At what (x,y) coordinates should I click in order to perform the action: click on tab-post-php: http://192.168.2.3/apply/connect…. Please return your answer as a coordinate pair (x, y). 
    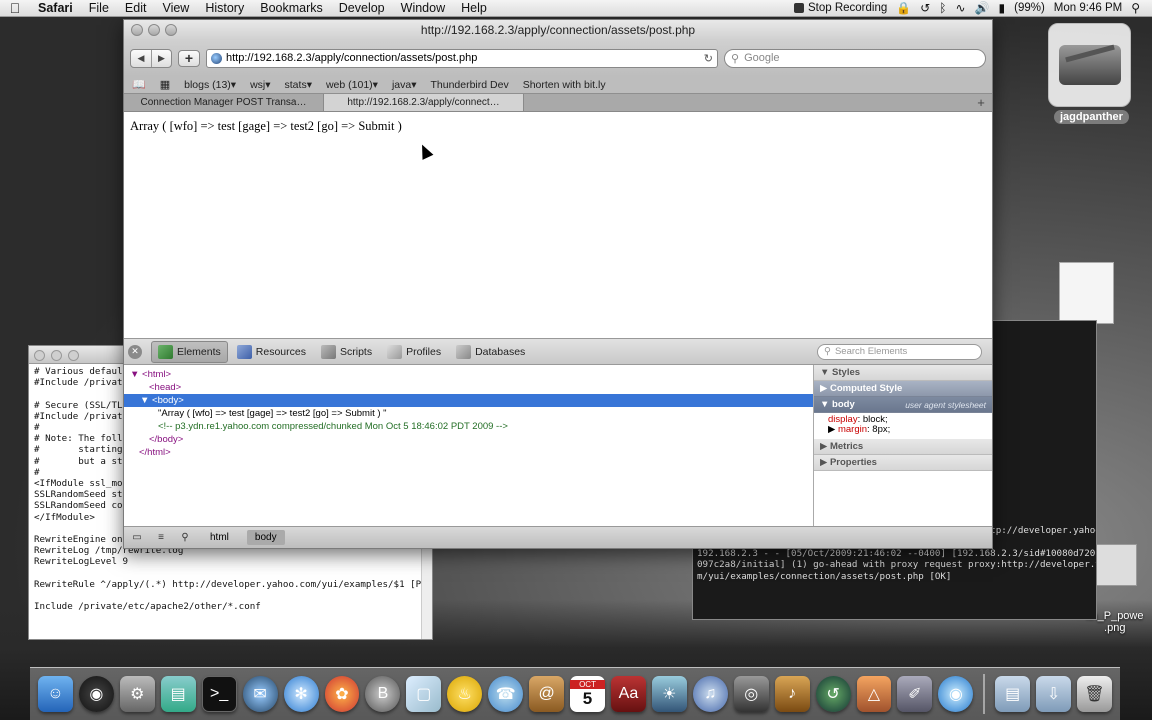
    Looking at the image, I should click on (424, 102).